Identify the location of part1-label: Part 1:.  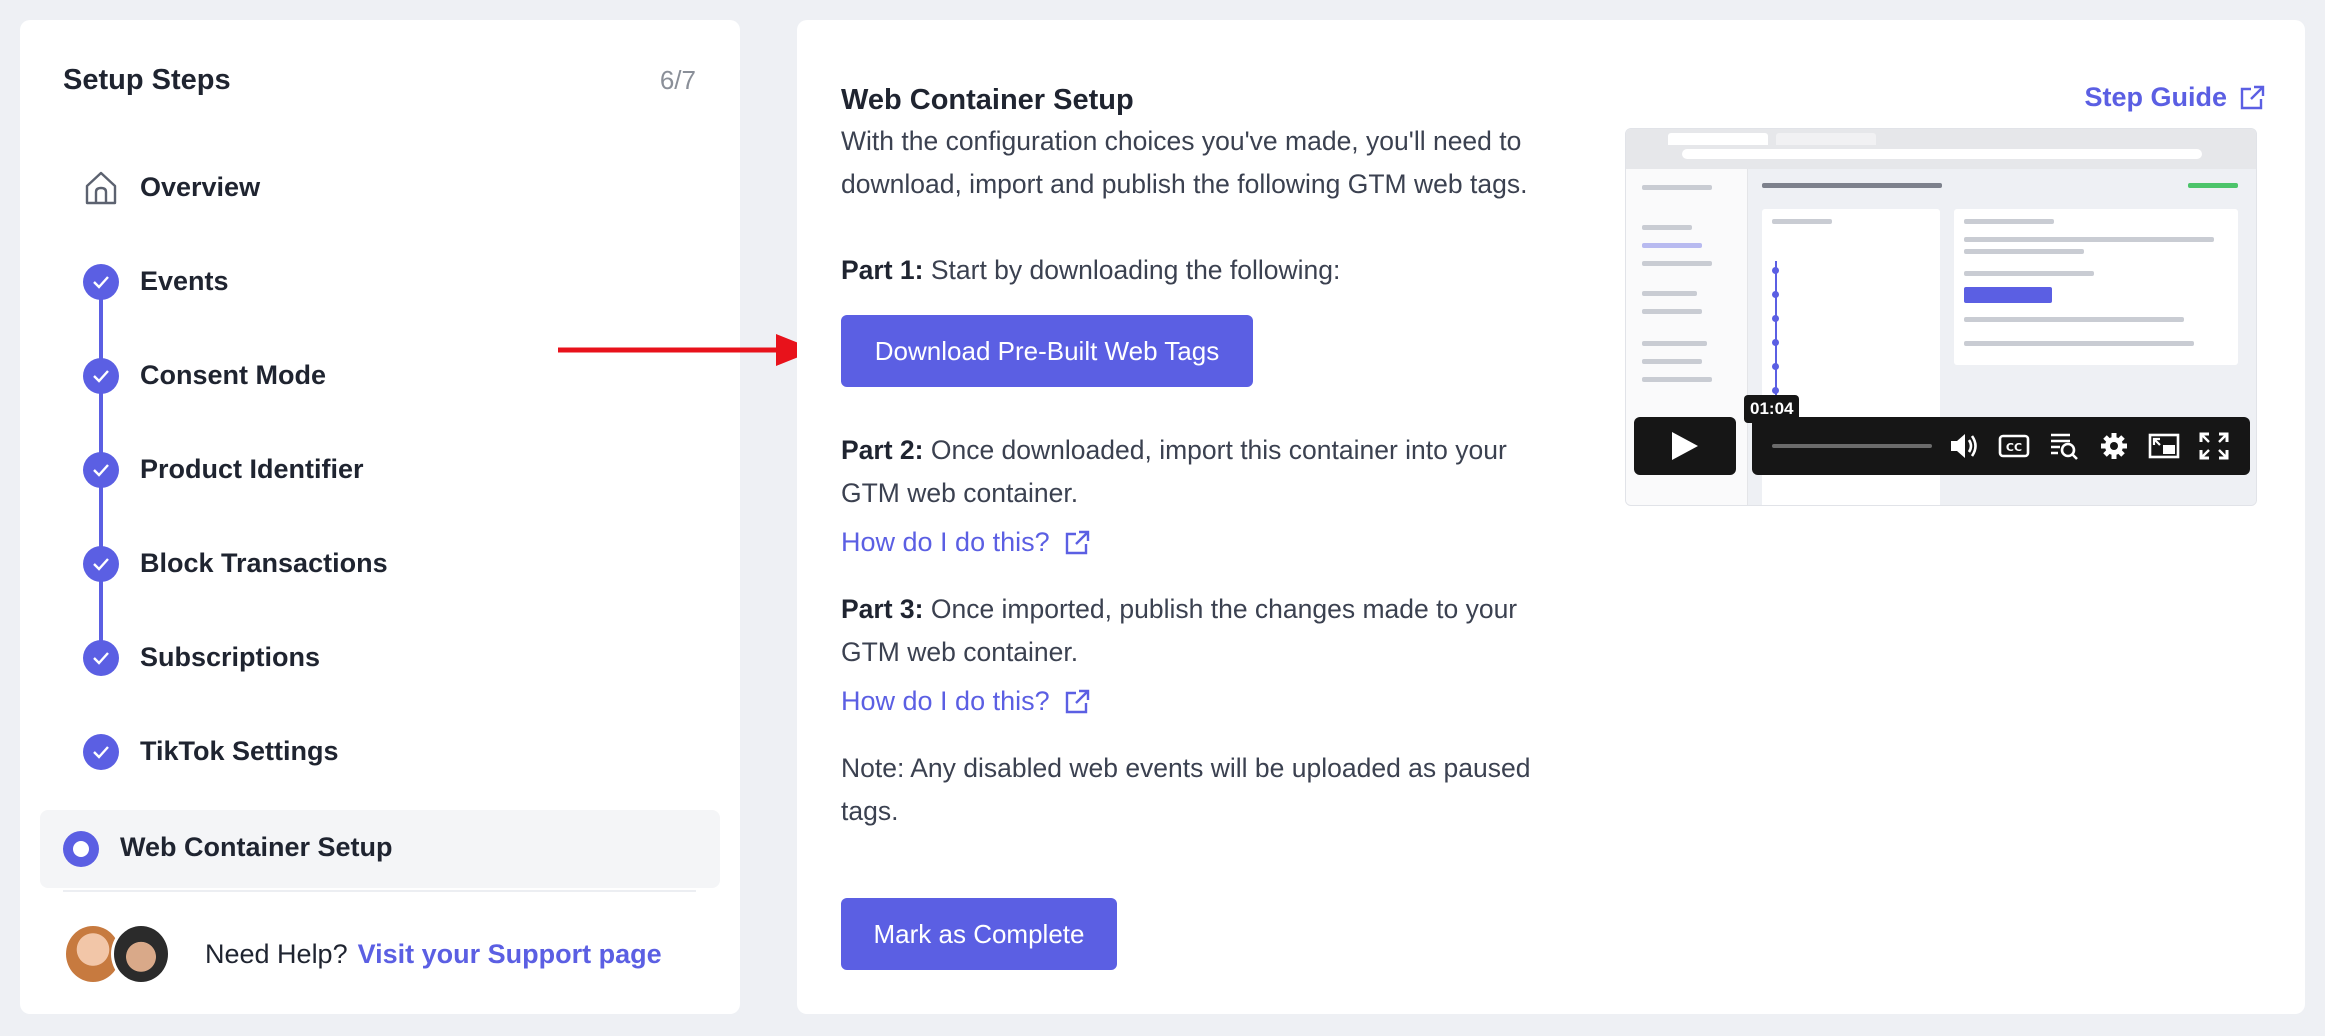
(882, 270).